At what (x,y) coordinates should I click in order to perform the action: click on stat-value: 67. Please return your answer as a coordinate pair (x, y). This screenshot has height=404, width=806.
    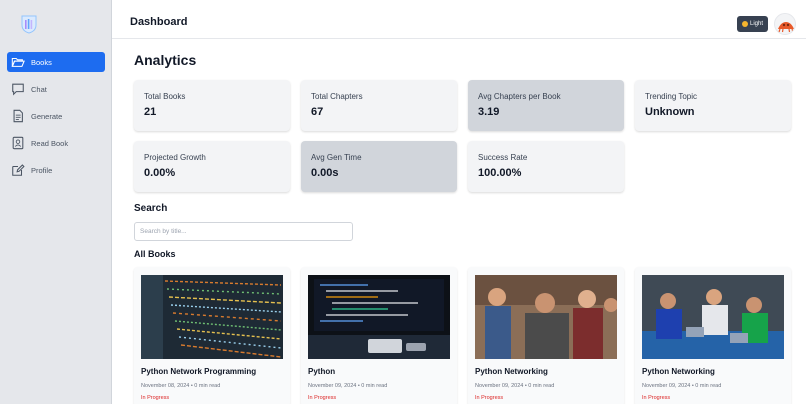
    Looking at the image, I should click on (317, 112).